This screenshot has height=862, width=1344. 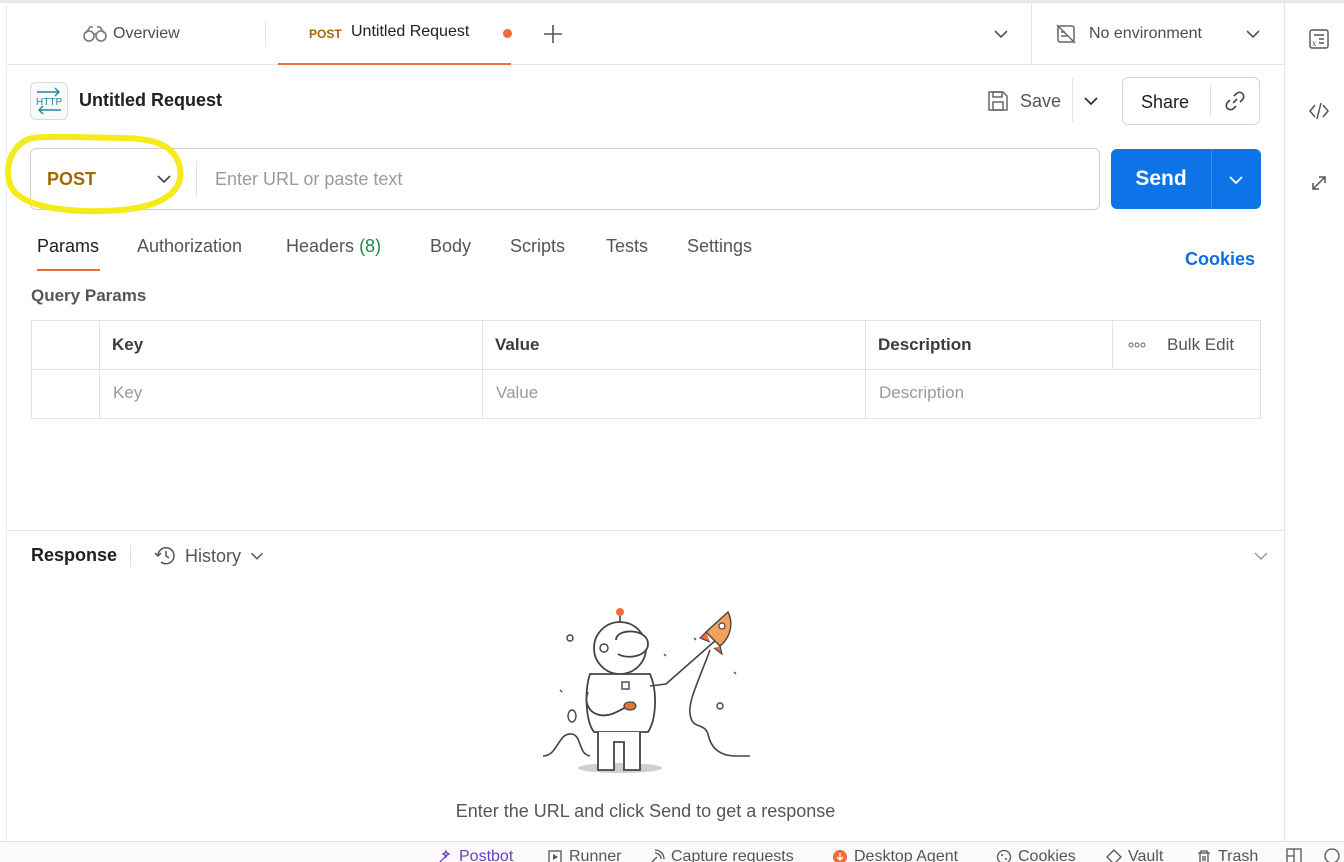 I want to click on environment-chevron-down-icon, so click(x=1253, y=34).